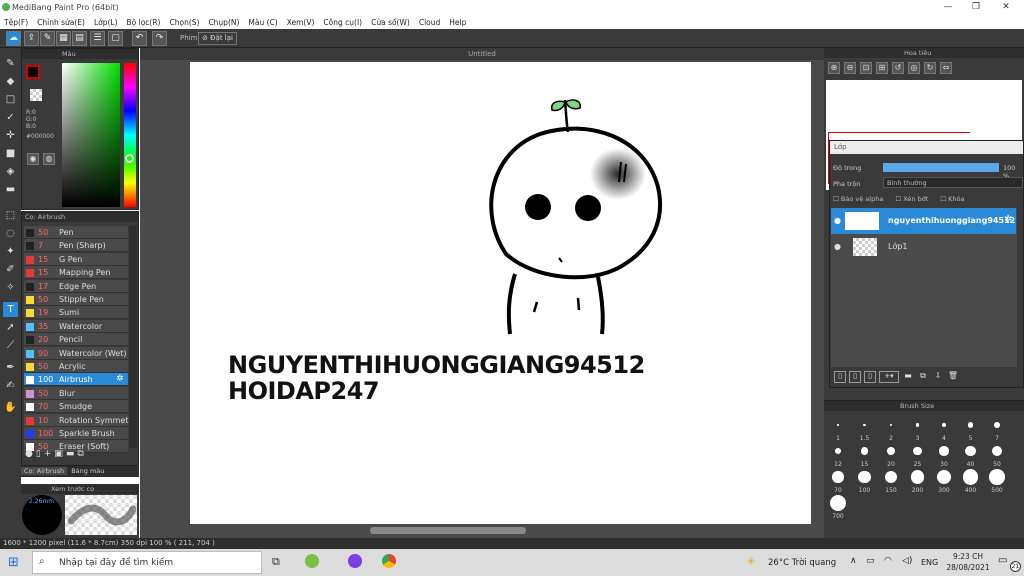 The height and width of the screenshot is (576, 1024). What do you see at coordinates (870, 561) in the screenshot?
I see `battery-icon: ▭` at bounding box center [870, 561].